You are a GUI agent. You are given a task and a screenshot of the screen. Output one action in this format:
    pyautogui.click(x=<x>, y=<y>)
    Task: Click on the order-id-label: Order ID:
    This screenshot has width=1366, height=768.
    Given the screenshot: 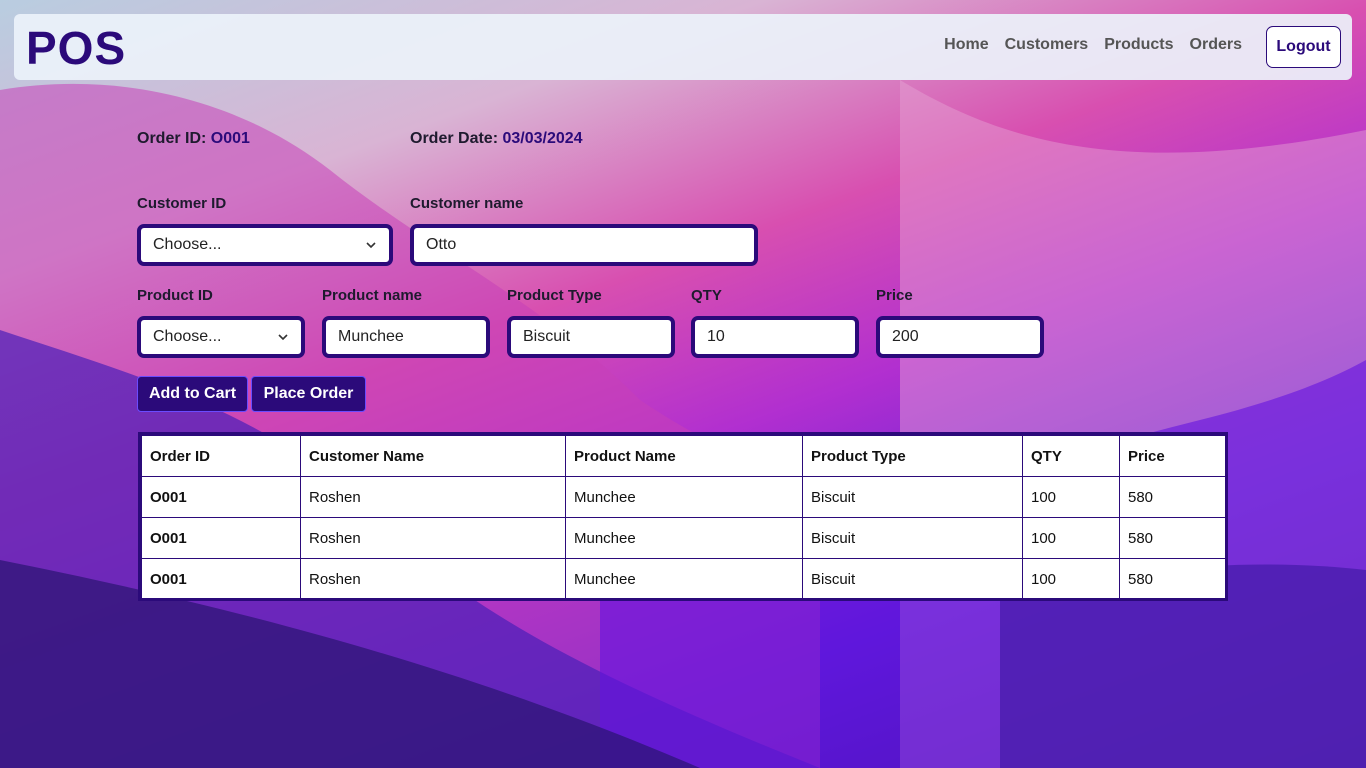 What is the action you would take?
    pyautogui.click(x=172, y=138)
    